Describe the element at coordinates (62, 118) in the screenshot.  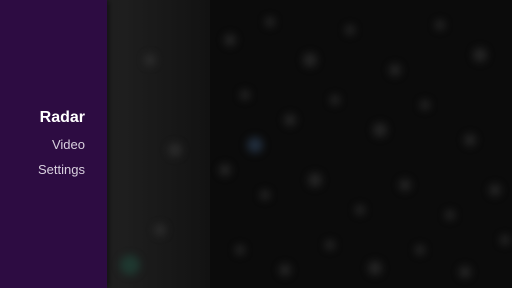
I see `nav-item-radar: Radar` at that location.